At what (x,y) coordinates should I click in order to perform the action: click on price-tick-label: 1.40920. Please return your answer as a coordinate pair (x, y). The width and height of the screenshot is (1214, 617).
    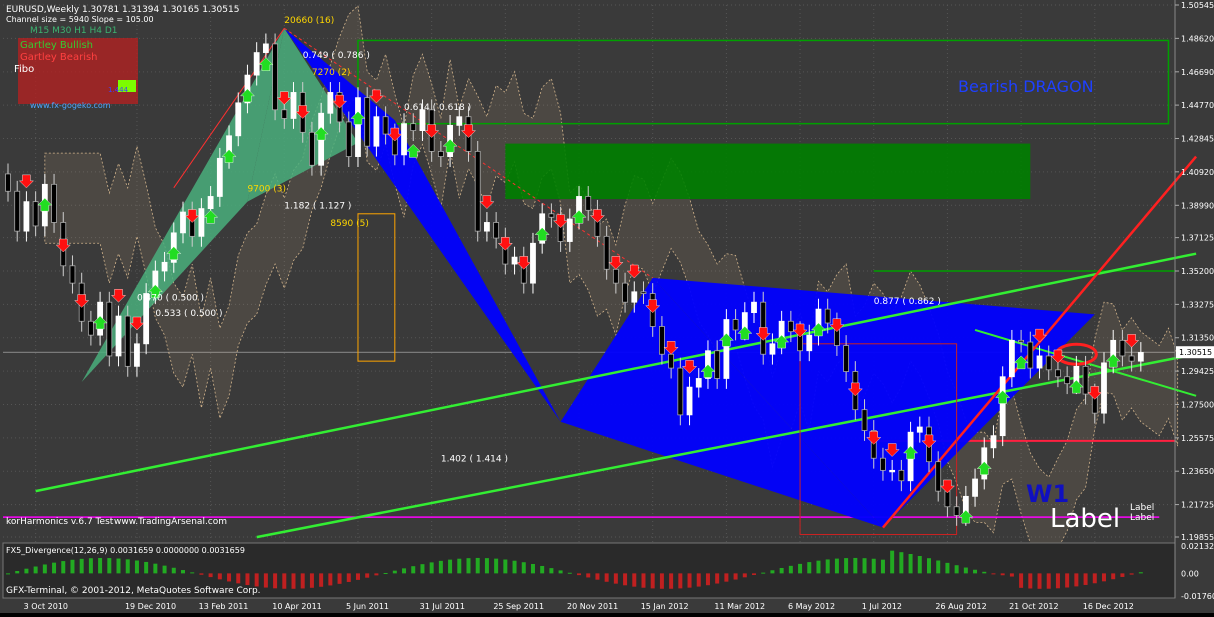
    Looking at the image, I should click on (1197, 172).